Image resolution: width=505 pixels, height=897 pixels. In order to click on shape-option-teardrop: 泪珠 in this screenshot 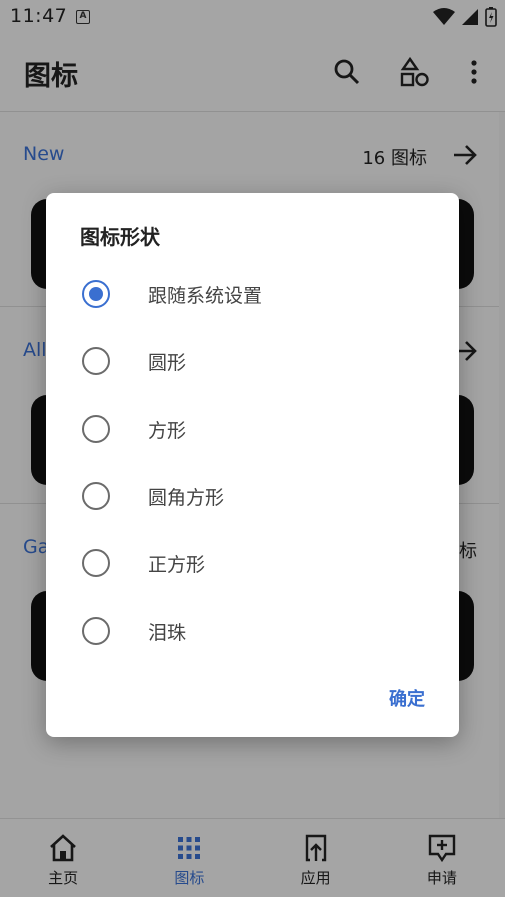, I will do `click(252, 631)`.